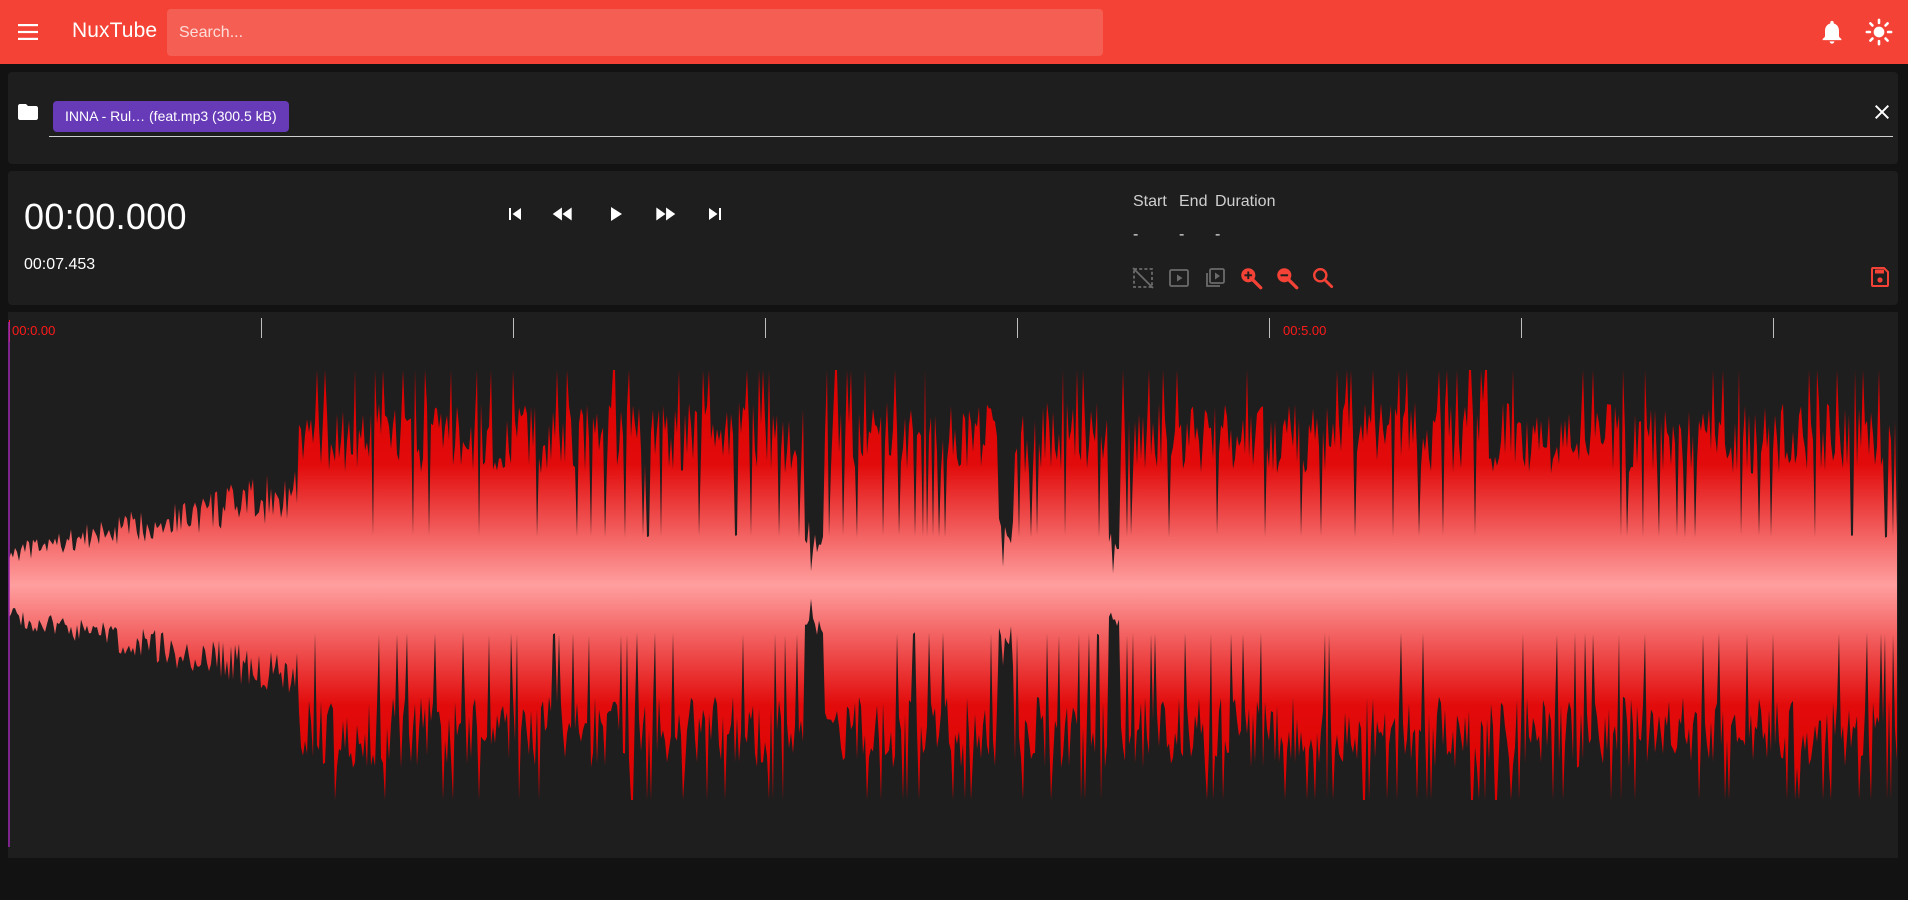 The image size is (1908, 900). What do you see at coordinates (1182, 234) in the screenshot?
I see `region-end-value: -` at bounding box center [1182, 234].